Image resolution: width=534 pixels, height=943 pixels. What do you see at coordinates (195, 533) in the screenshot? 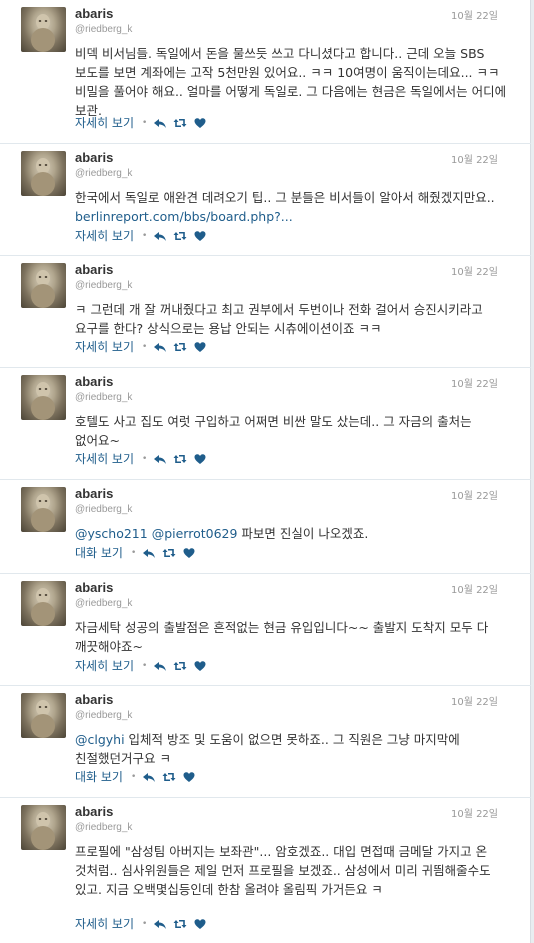
I see `mention-link: @pierrot0629` at bounding box center [195, 533].